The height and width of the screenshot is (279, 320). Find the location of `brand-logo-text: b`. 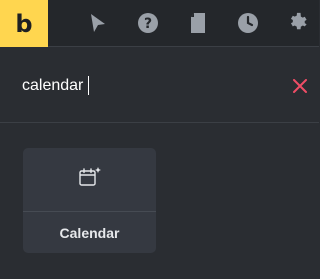

brand-logo-text: b is located at coordinates (24, 23).